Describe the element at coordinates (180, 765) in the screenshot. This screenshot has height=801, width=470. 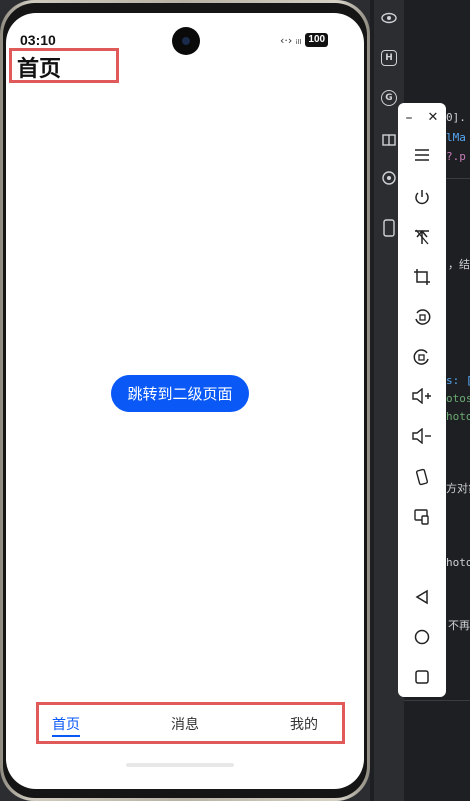
I see `home-indicator` at that location.